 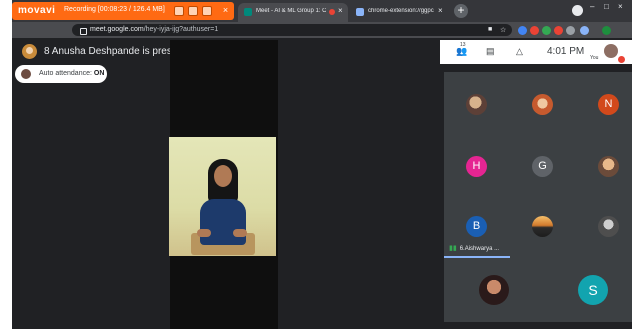 What do you see at coordinates (29, 51) in the screenshot?
I see `presenter-avatar` at bounding box center [29, 51].